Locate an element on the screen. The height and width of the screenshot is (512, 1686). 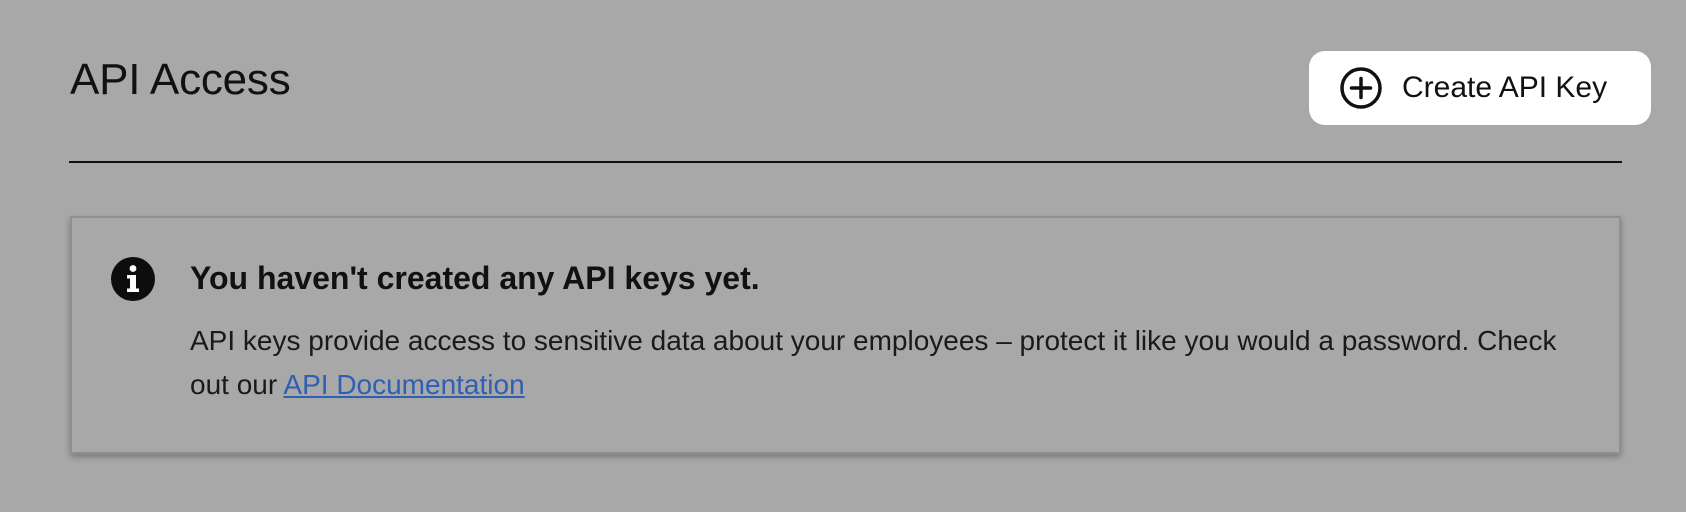
header-divider is located at coordinates (845, 162).